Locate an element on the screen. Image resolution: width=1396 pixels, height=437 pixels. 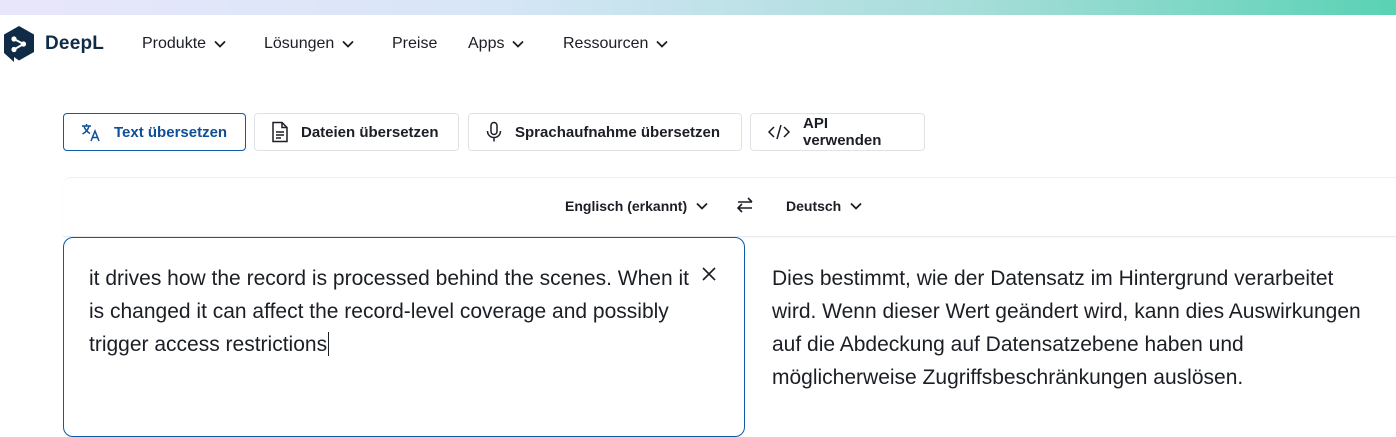
close-icon is located at coordinates (709, 274).